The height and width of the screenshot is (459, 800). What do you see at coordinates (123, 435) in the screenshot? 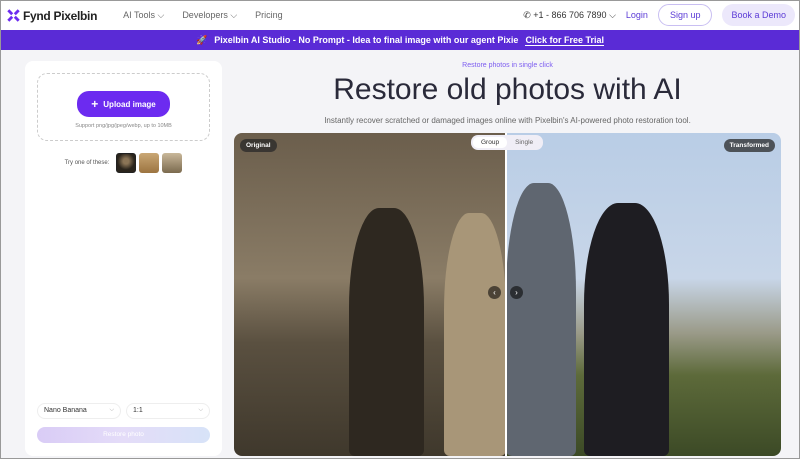
I see `restore-photo-button: Restore photo` at bounding box center [123, 435].